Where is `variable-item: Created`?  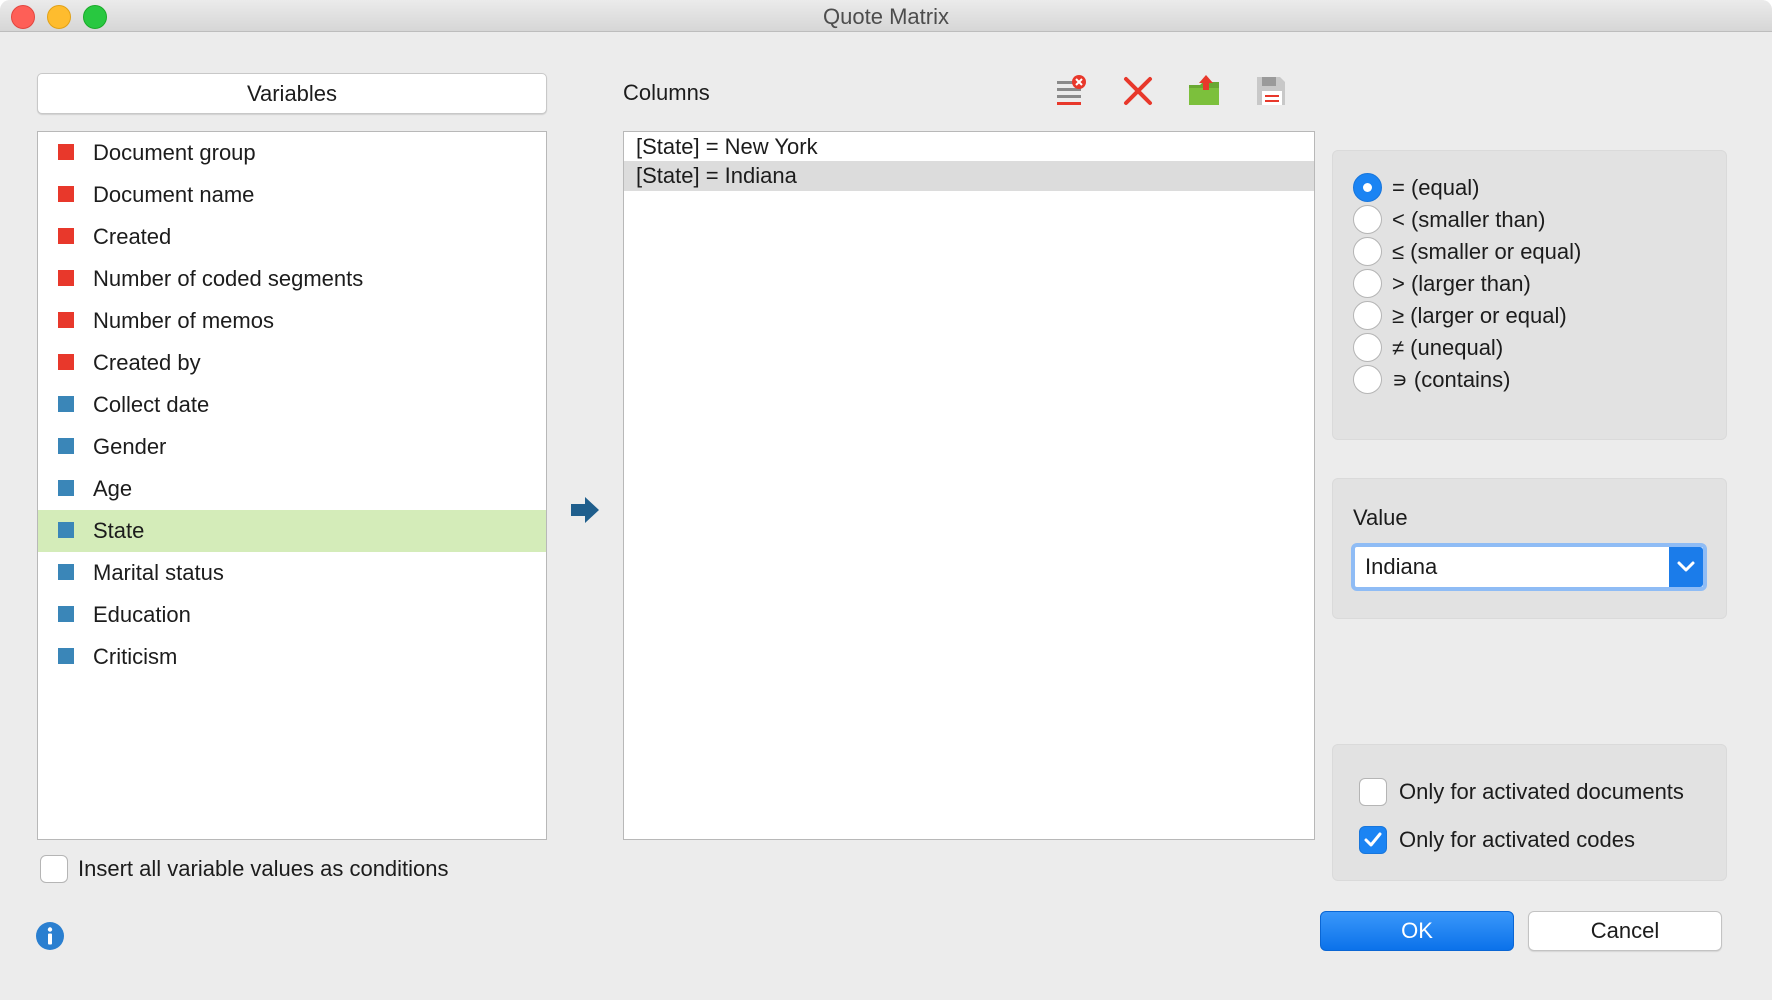 variable-item: Created is located at coordinates (292, 237).